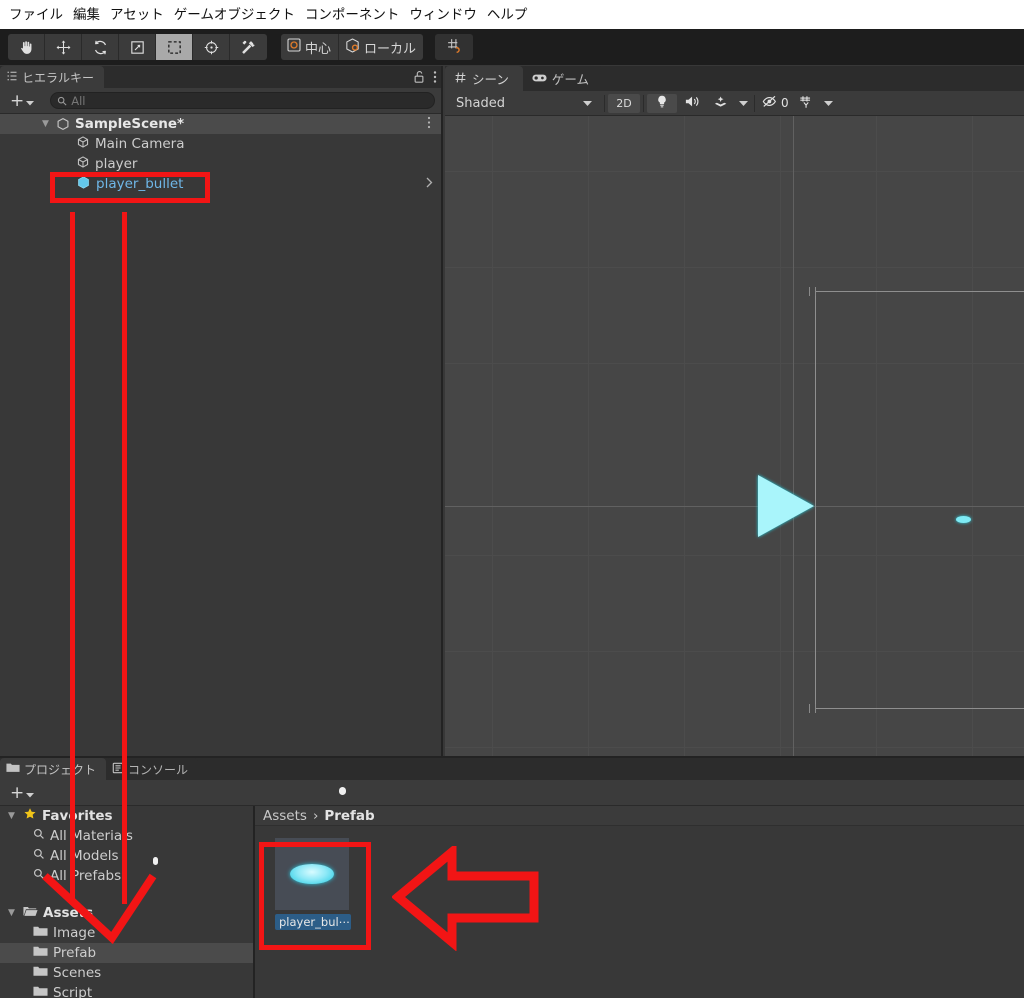 The height and width of the screenshot is (998, 1024). I want to click on button-2d-label: 2D, so click(624, 103).